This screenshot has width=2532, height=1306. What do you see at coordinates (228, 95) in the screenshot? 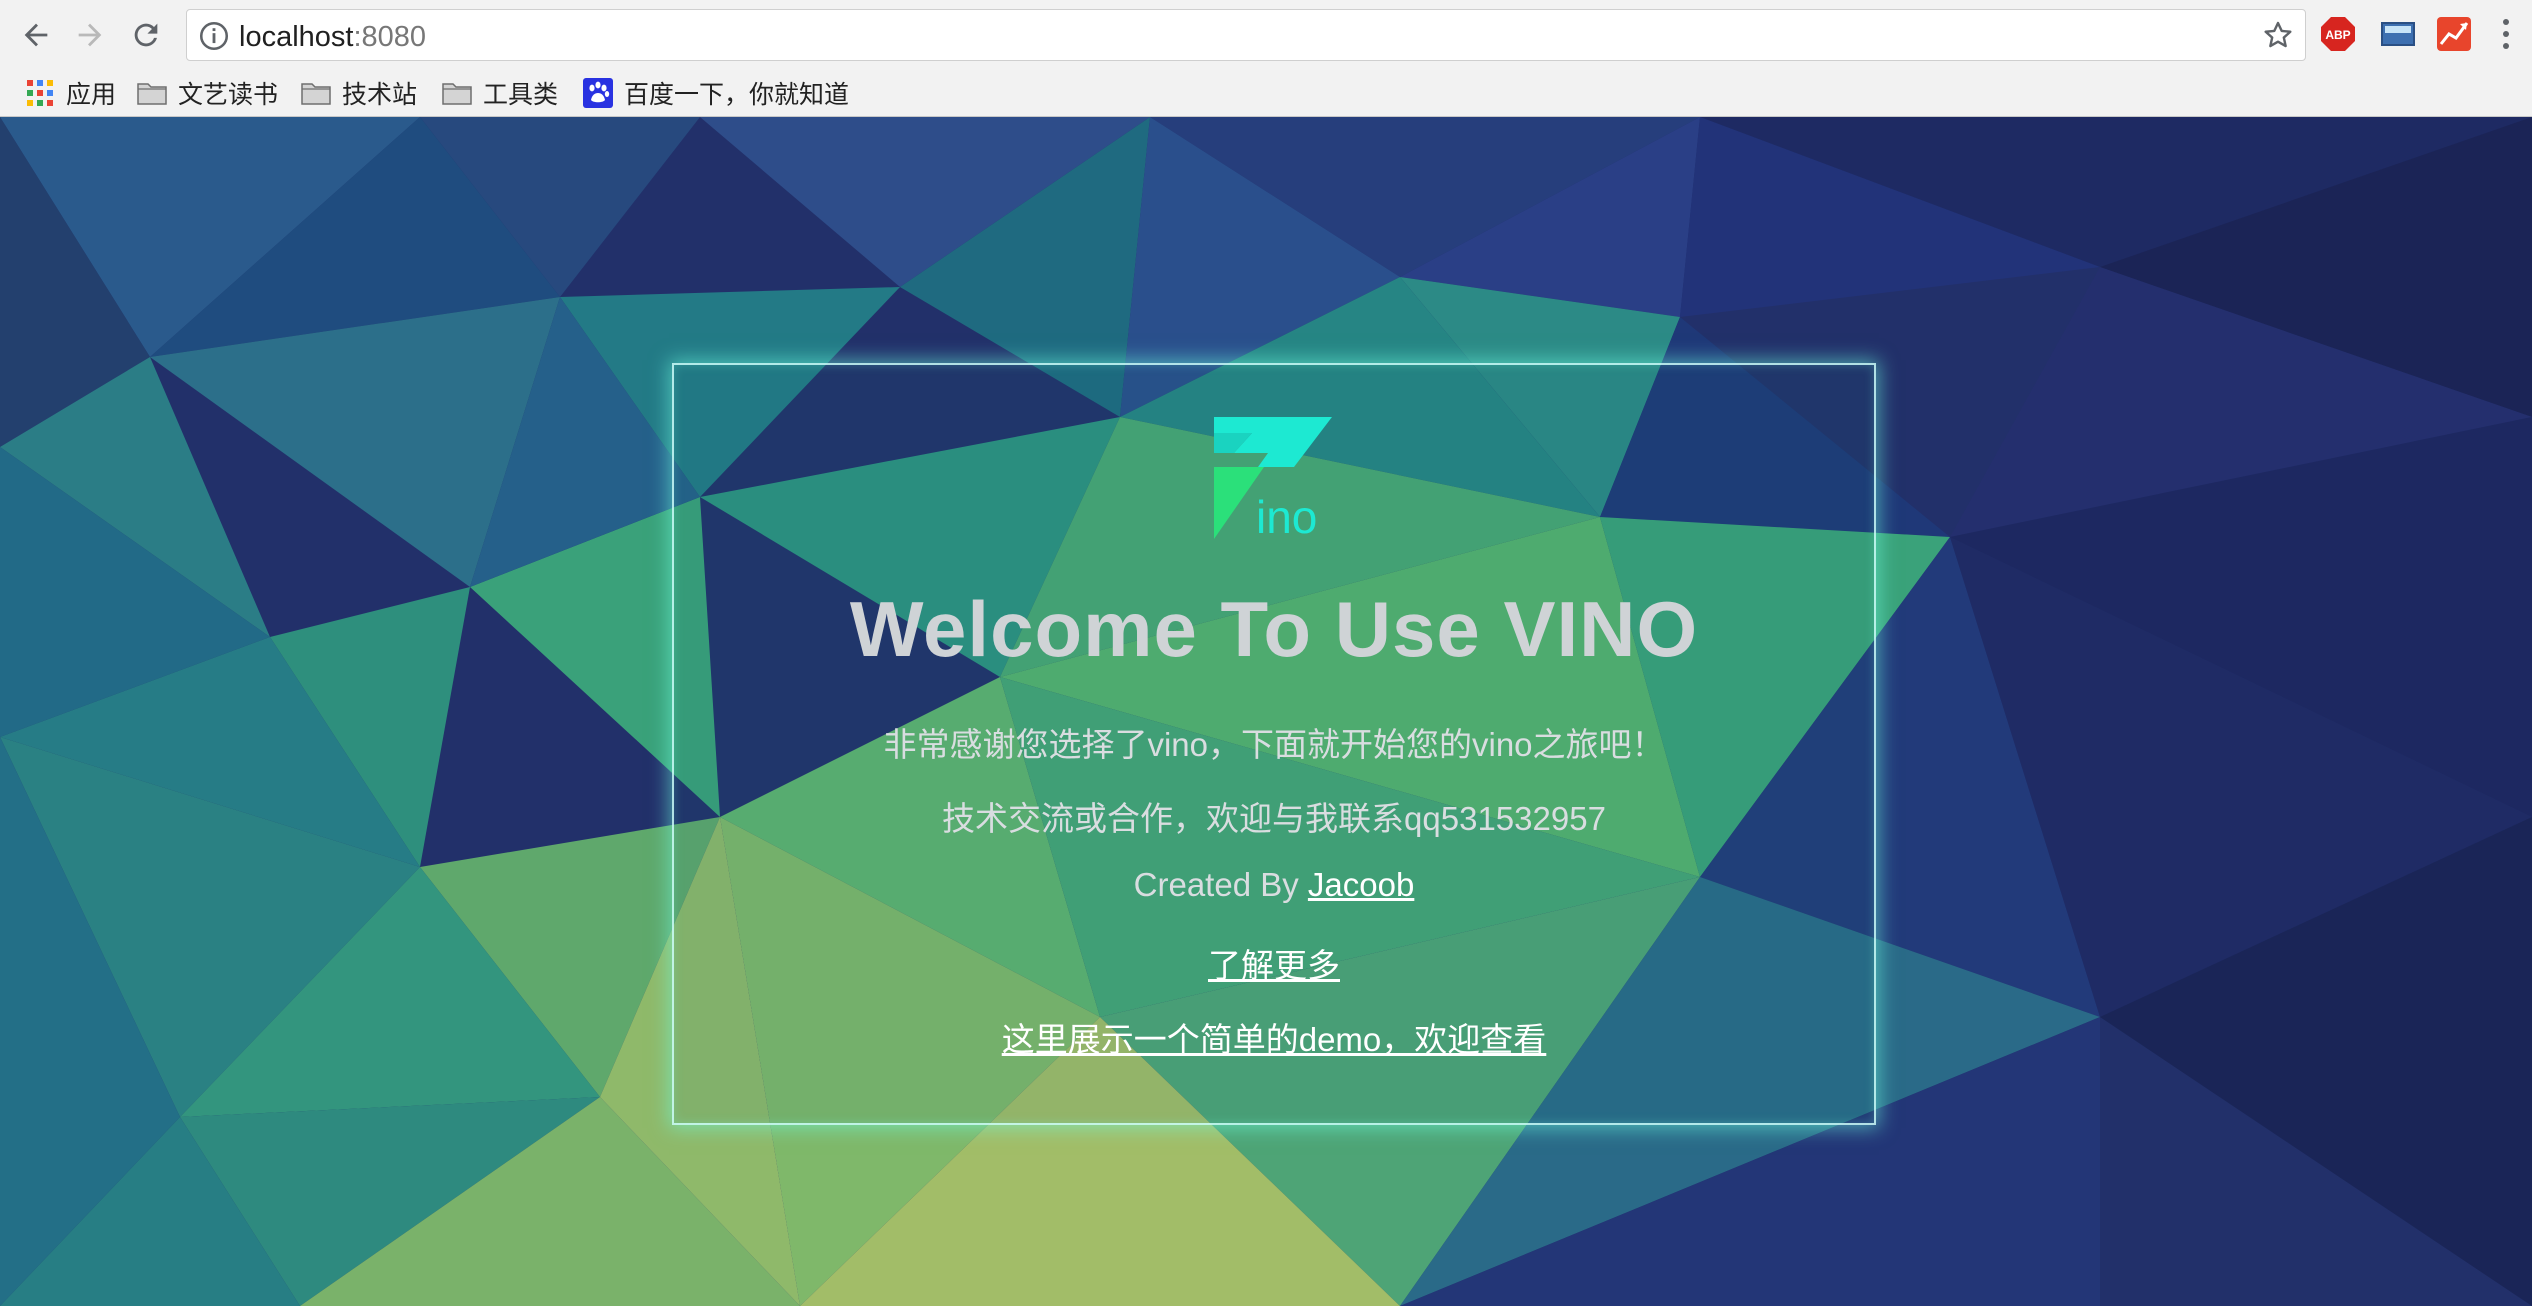
I see `bookmark-folder-label: 文艺读书` at bounding box center [228, 95].